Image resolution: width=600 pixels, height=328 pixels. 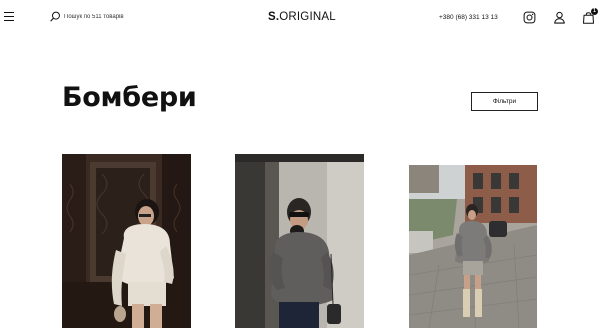 I want to click on instagram-icon, so click(x=529, y=17).